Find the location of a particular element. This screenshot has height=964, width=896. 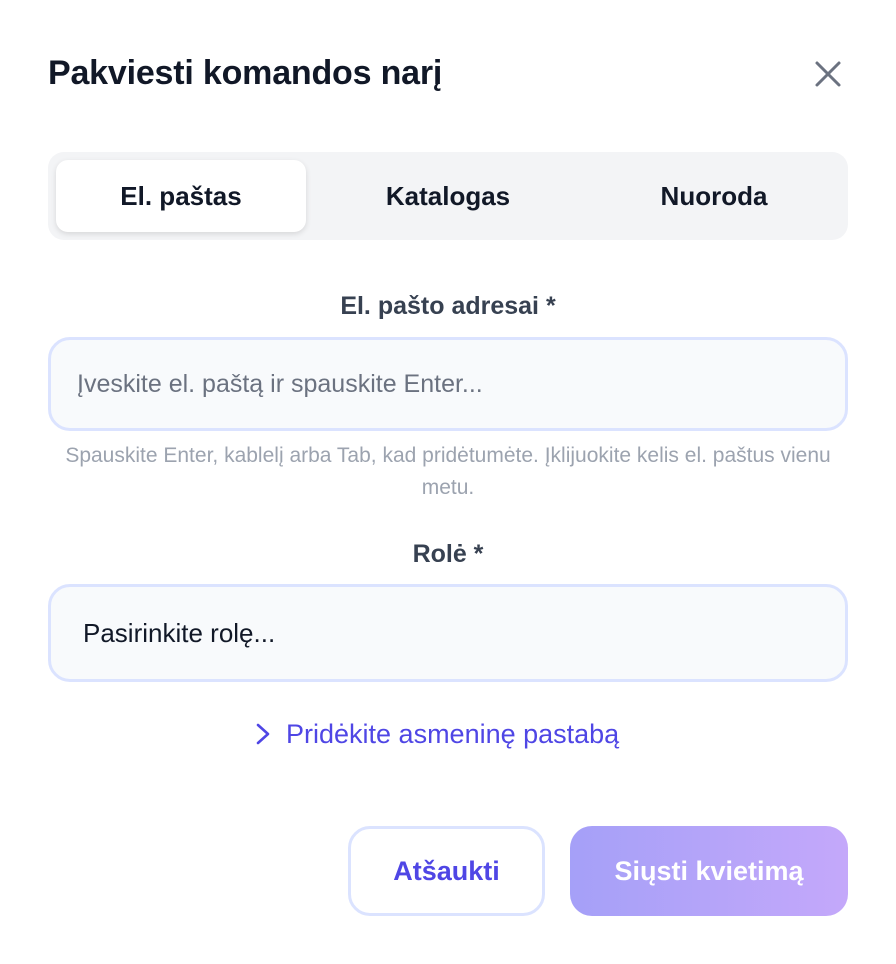

email-input is located at coordinates (448, 384).